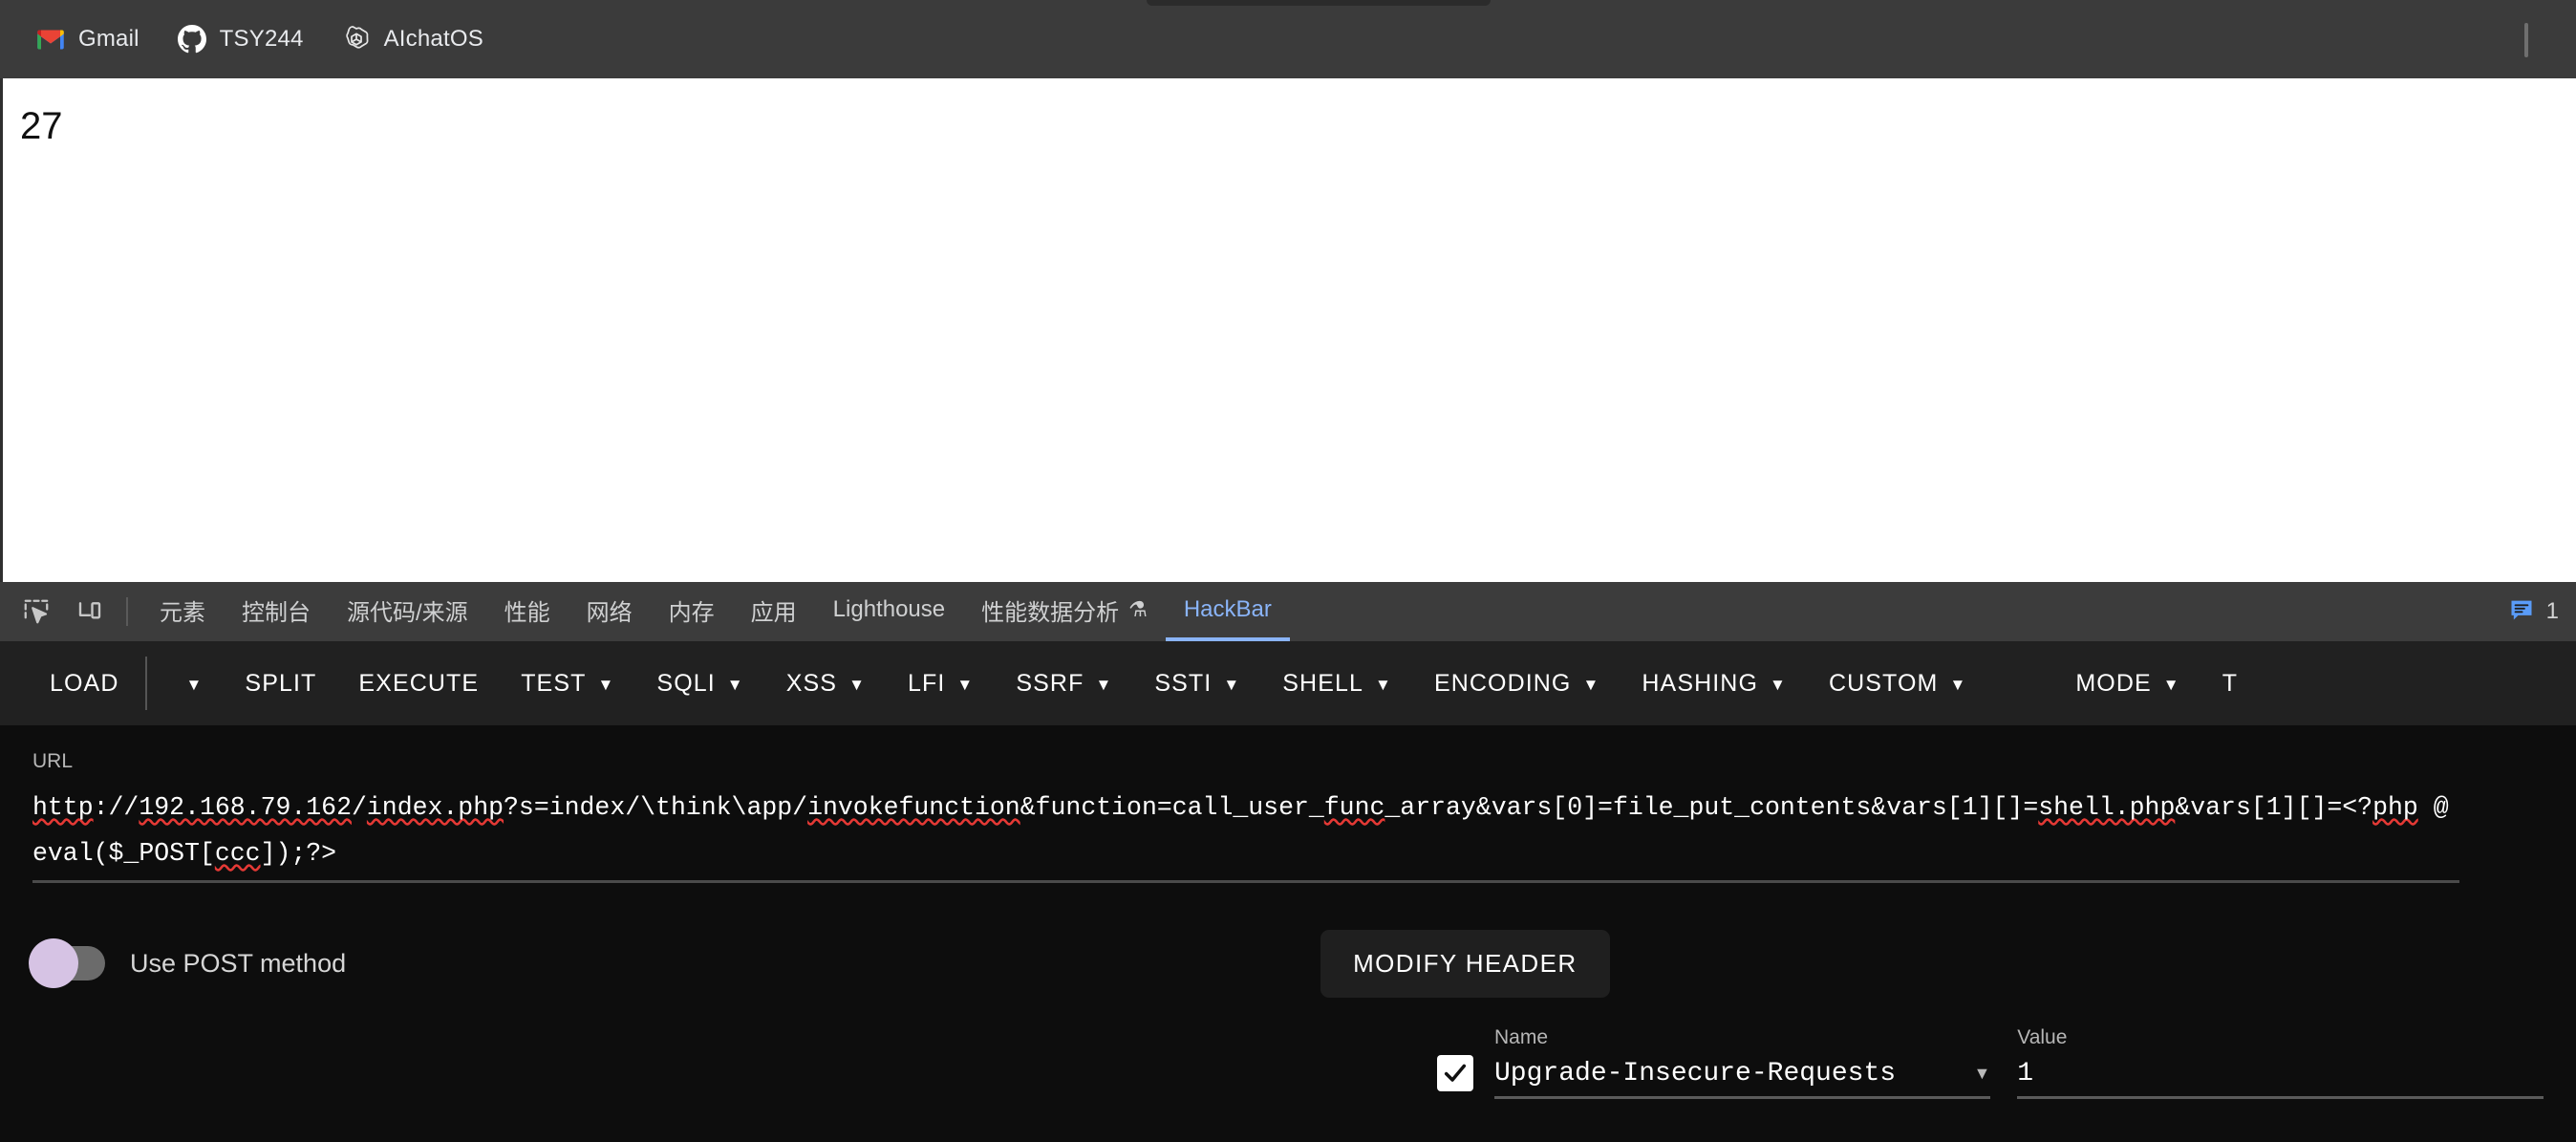 The image size is (2576, 1142). What do you see at coordinates (2526, 40) in the screenshot?
I see `bookmarks-divider` at bounding box center [2526, 40].